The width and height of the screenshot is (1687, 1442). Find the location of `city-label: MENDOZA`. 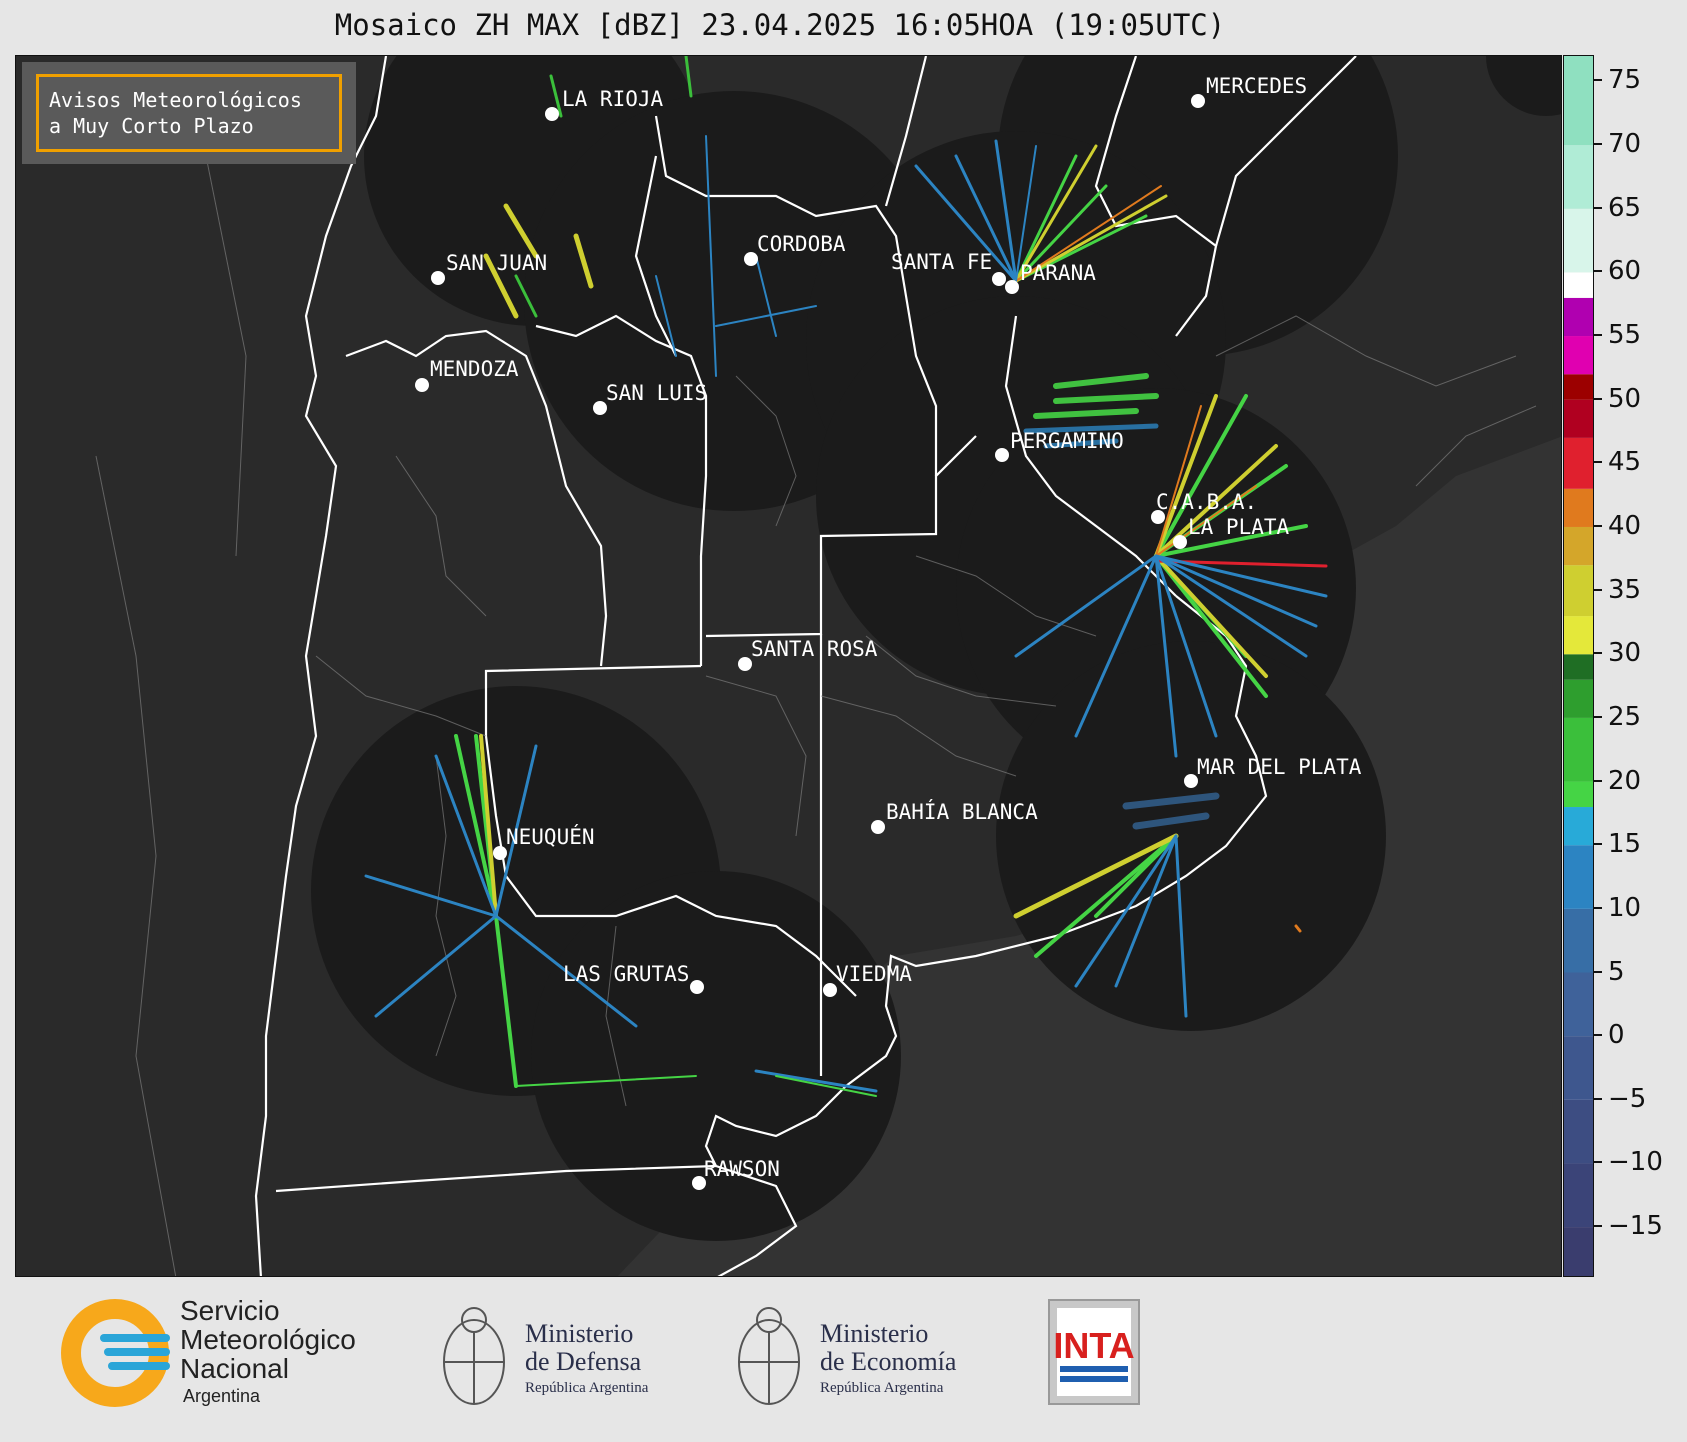

city-label: MENDOZA is located at coordinates (474, 369).